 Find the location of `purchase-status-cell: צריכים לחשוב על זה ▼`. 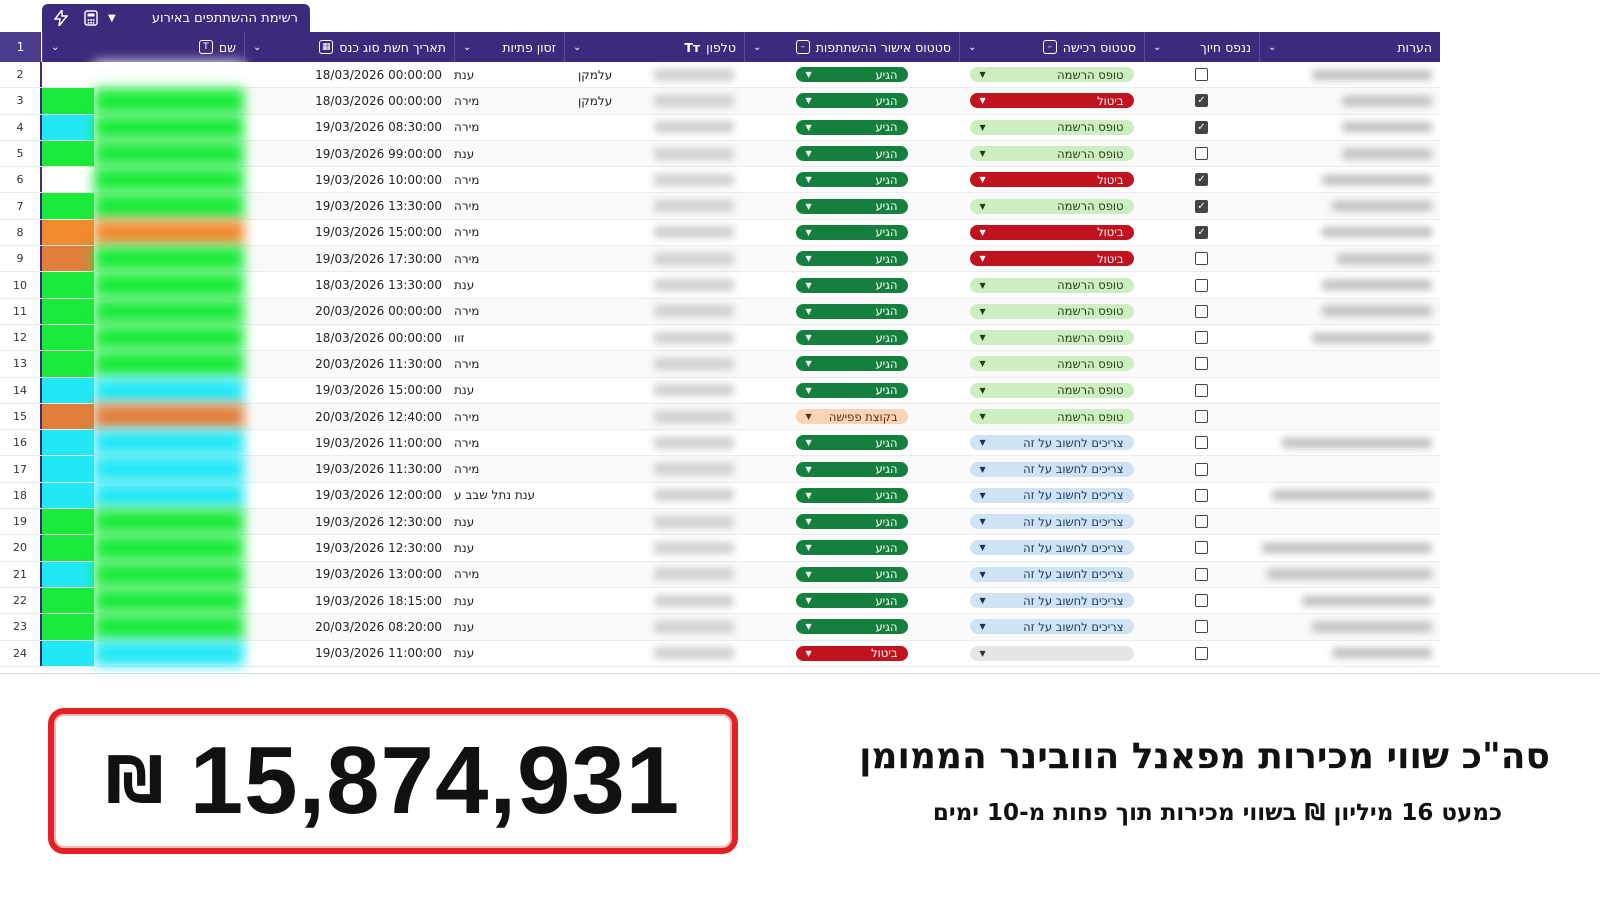

purchase-status-cell: צריכים לחשוב על זה ▼ is located at coordinates (1051, 442).